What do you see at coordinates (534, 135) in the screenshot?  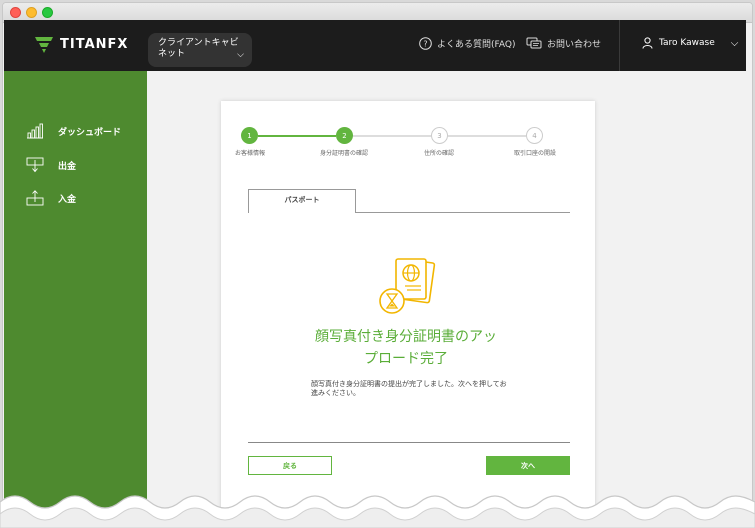 I see `step-4-indicator: 4` at bounding box center [534, 135].